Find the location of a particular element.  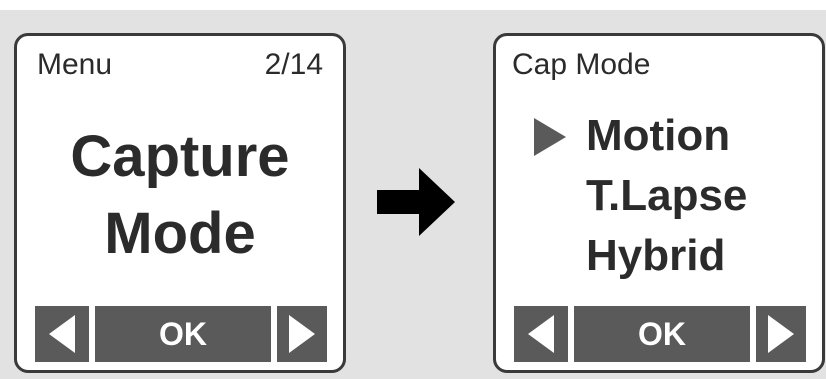

option-motion: Motion is located at coordinates (658, 136).